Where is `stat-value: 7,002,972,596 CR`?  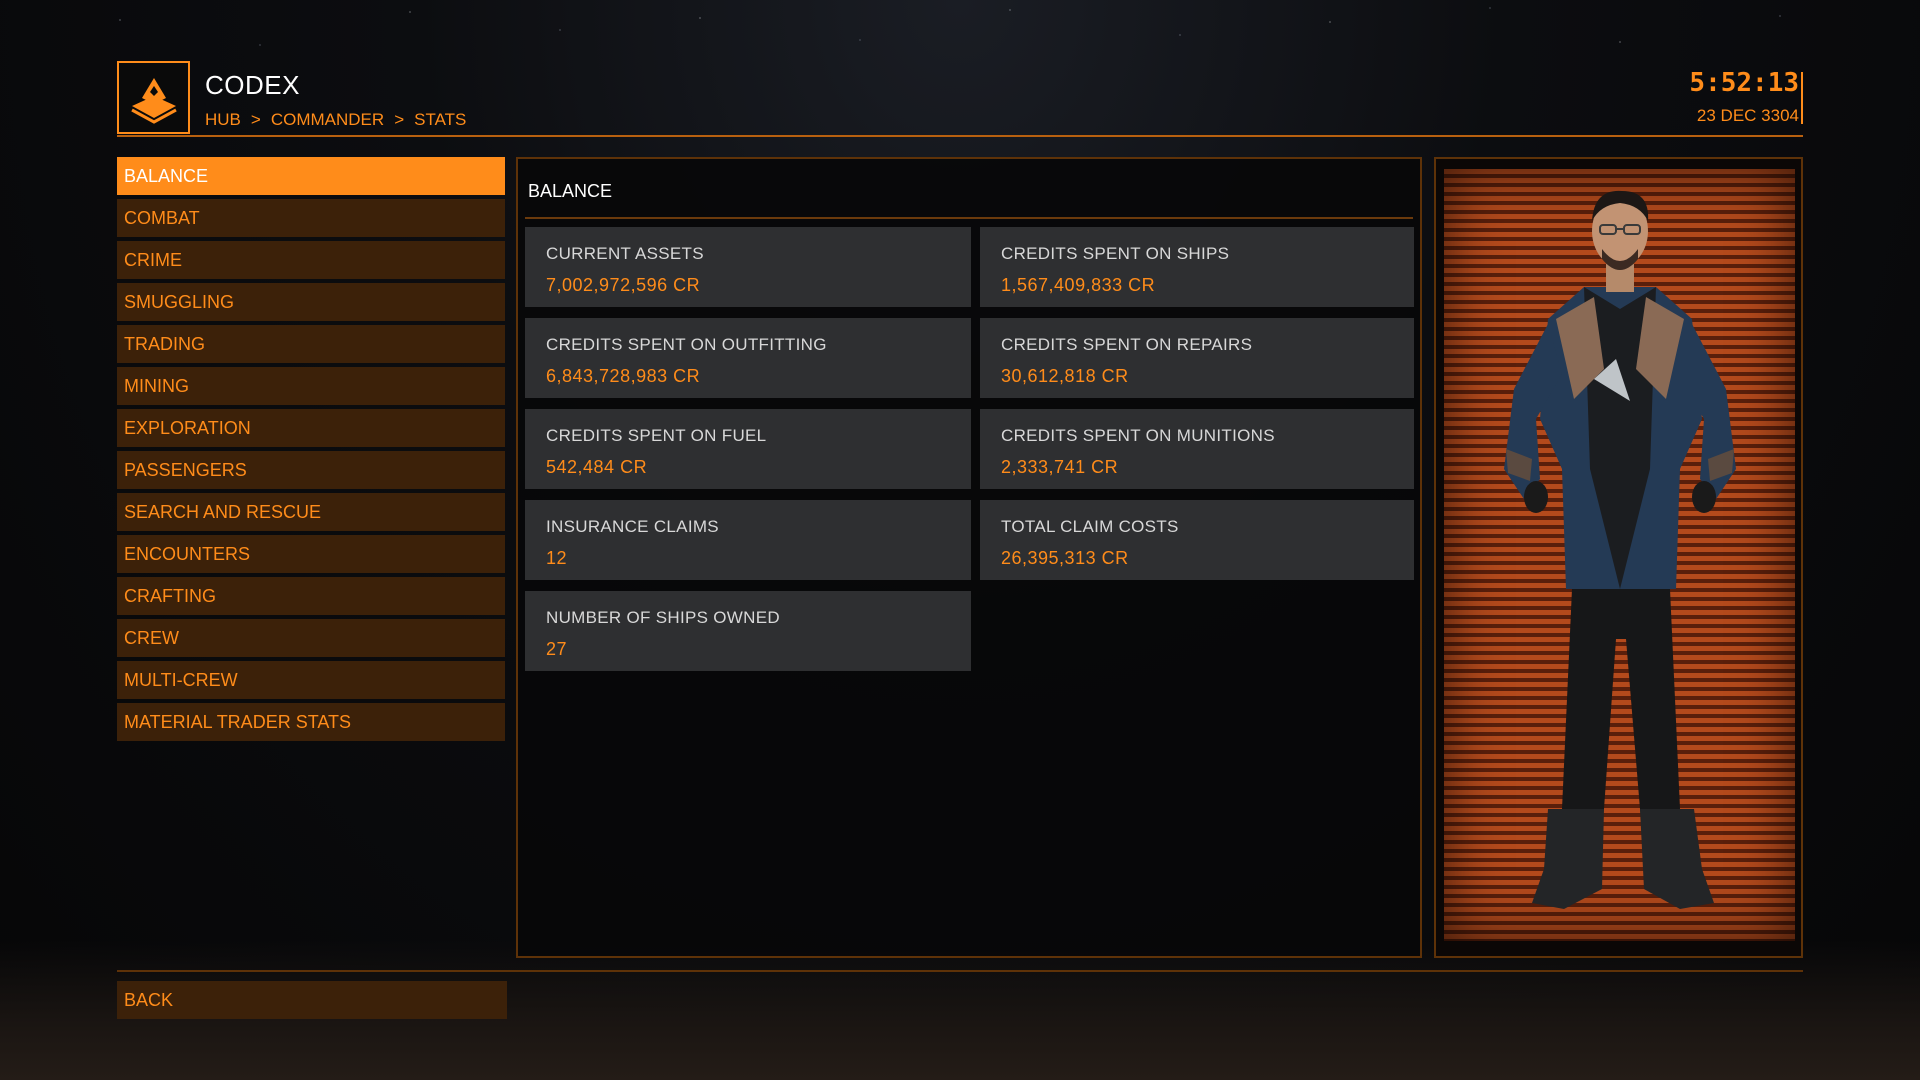
stat-value: 7,002,972,596 CR is located at coordinates (623, 285).